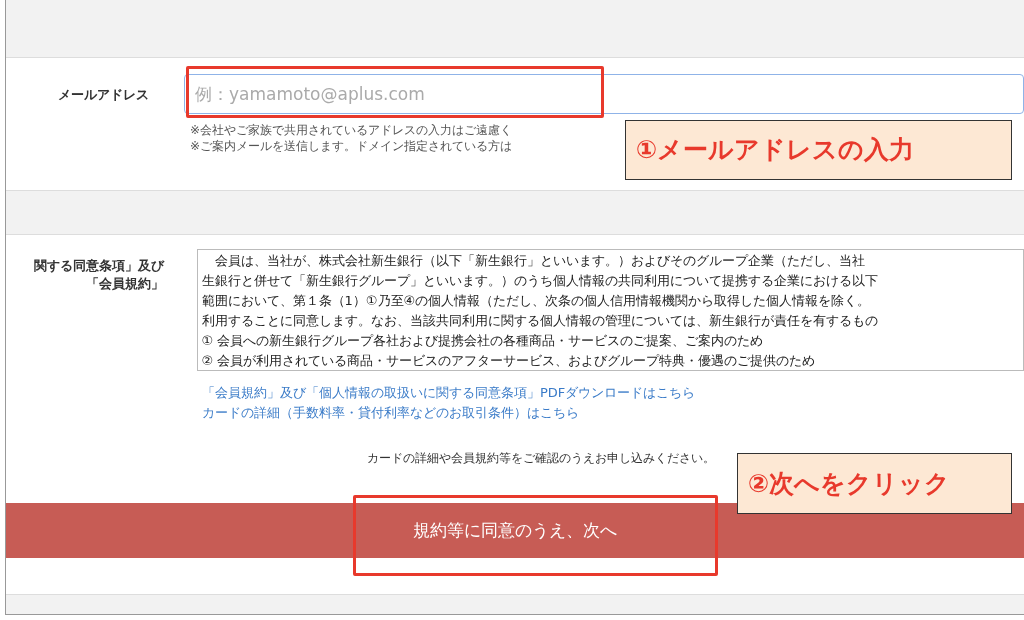 Image resolution: width=1024 pixels, height=620 pixels. What do you see at coordinates (509, 361) in the screenshot?
I see `terms-text-line: ② 会員が利用されている商品・サービスのアフターサービス、およびグループ特典・優遇のご提供のため` at bounding box center [509, 361].